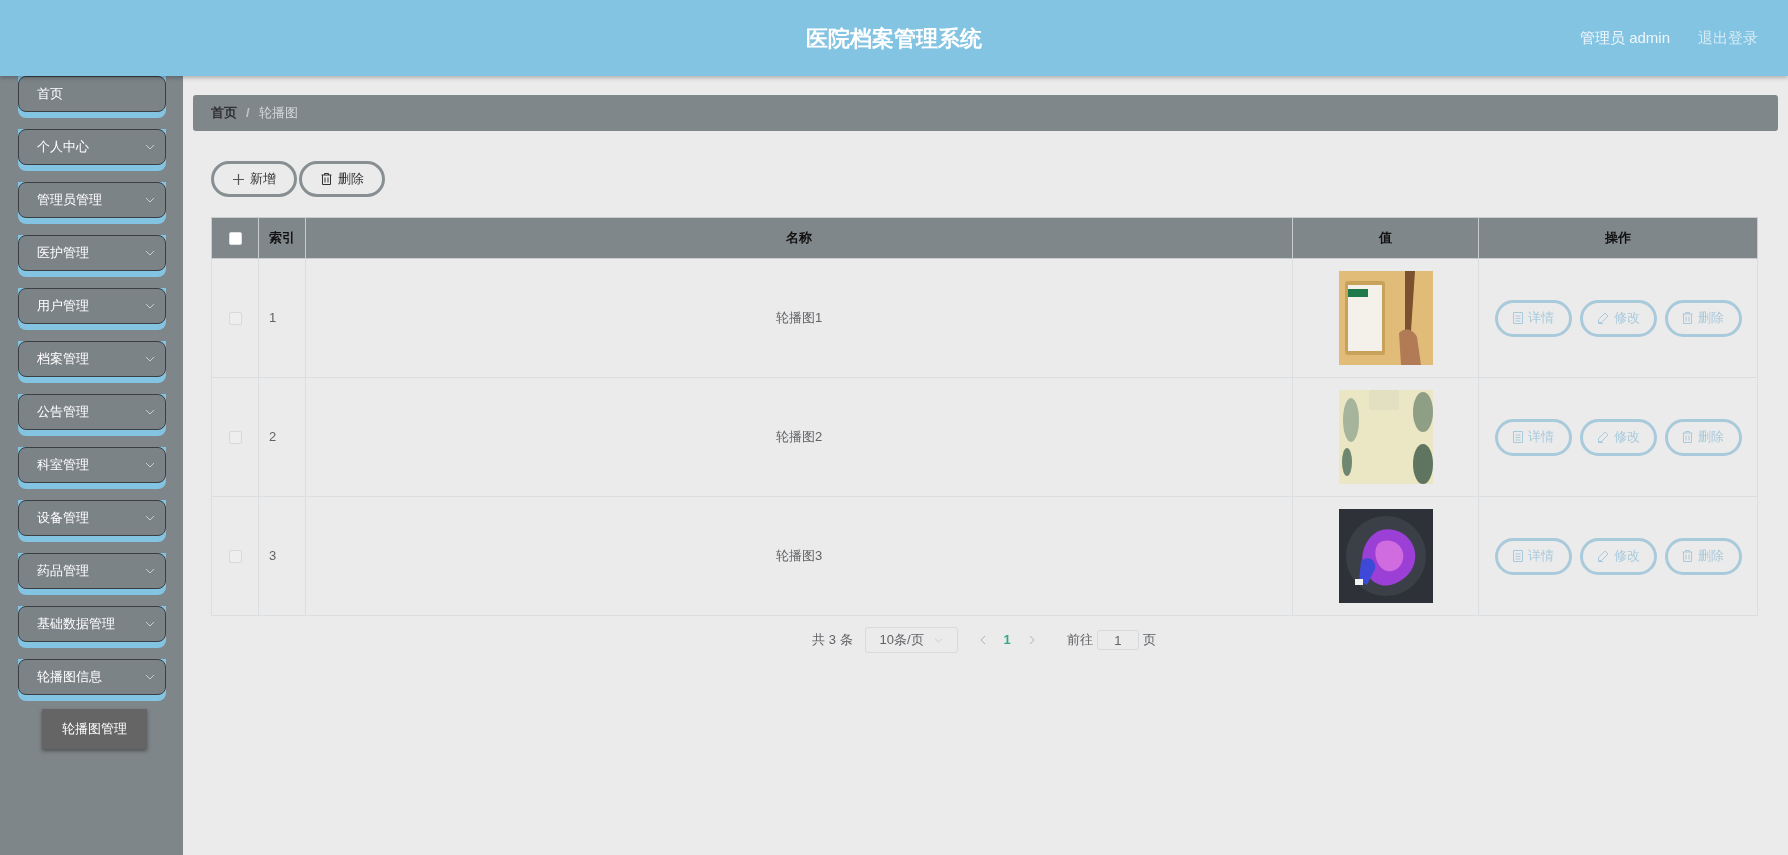 Image resolution: width=1788 pixels, height=855 pixels. Describe the element at coordinates (91, 147) in the screenshot. I see `sidebar-menu-item: 个人中心` at that location.